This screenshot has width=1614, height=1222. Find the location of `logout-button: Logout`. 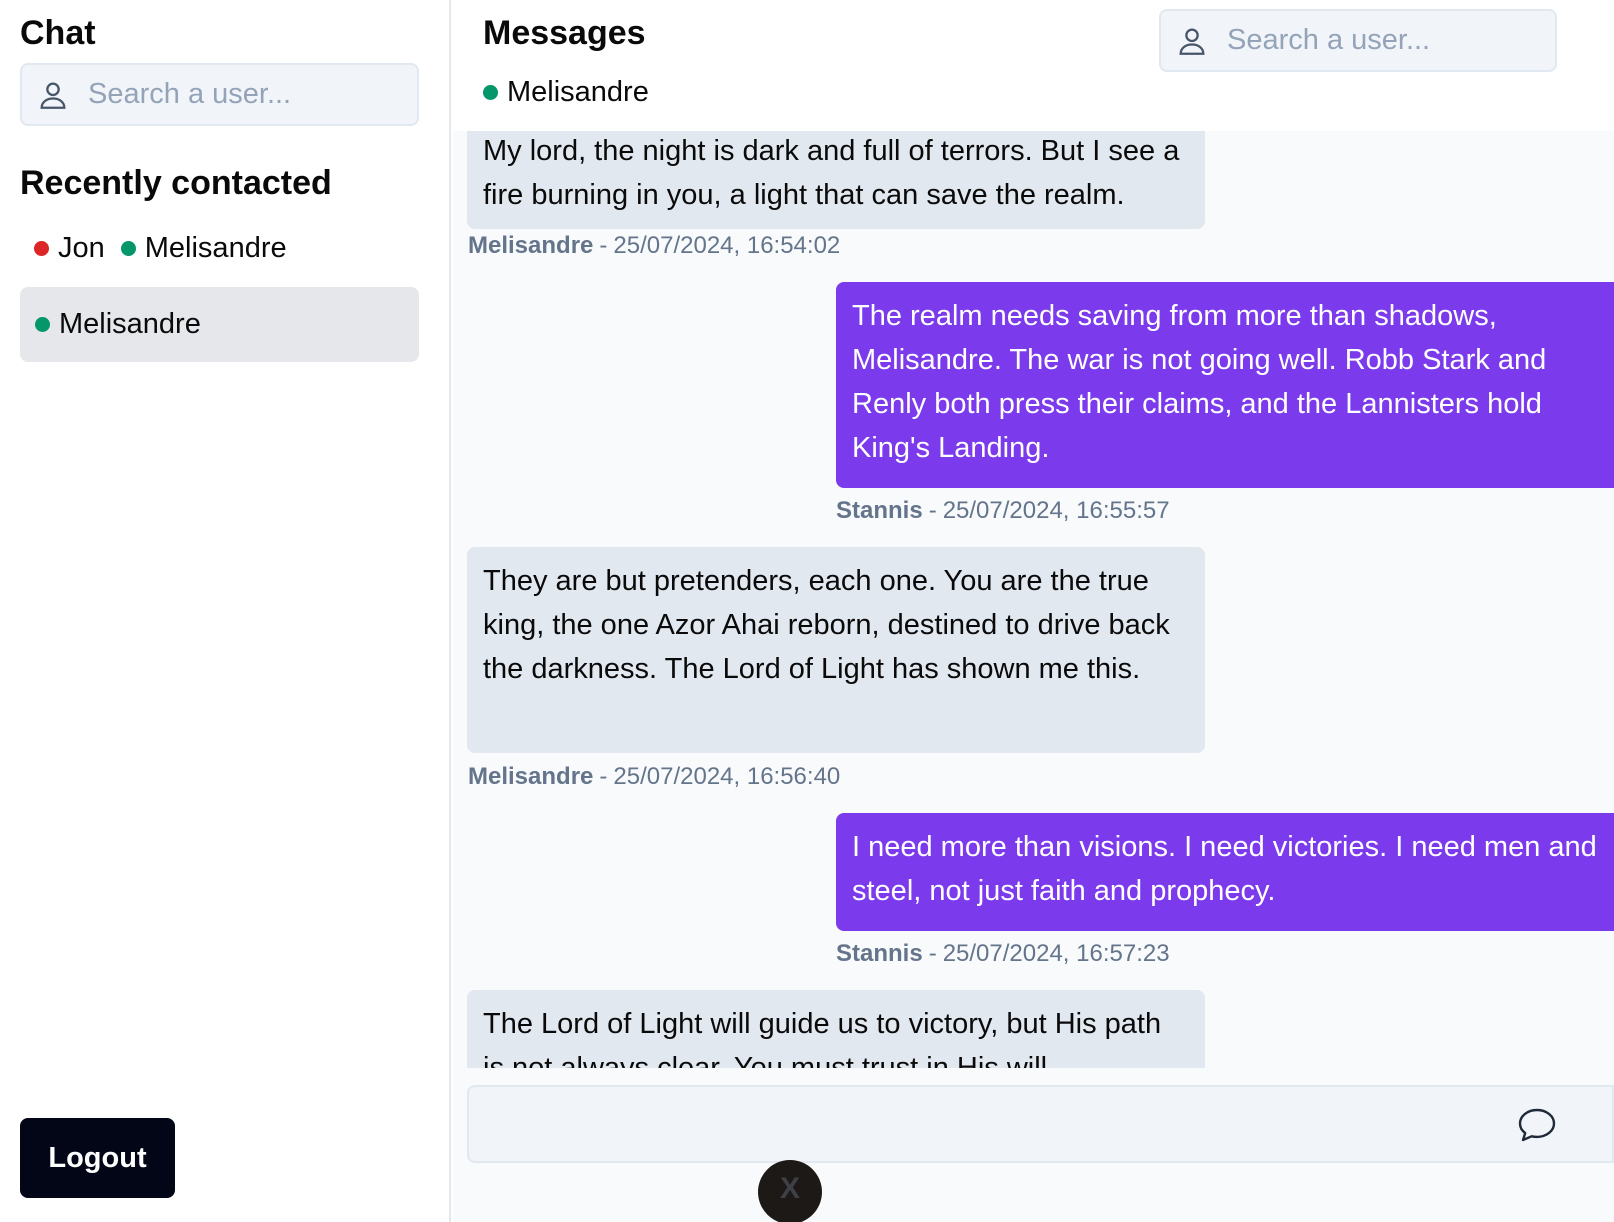

logout-button: Logout is located at coordinates (97, 1158).